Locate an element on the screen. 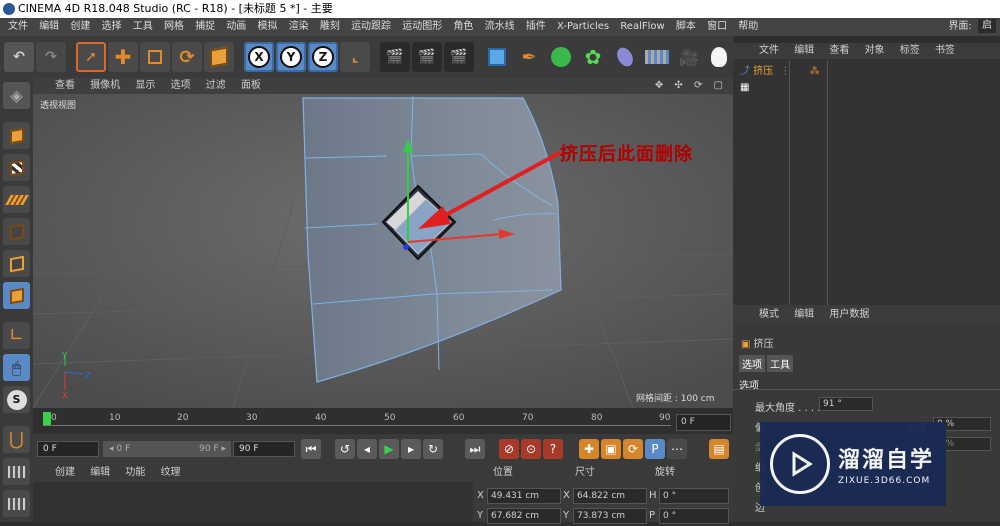 This screenshot has height=526, width=1000. pen-spline-button: ✒ is located at coordinates (529, 57).